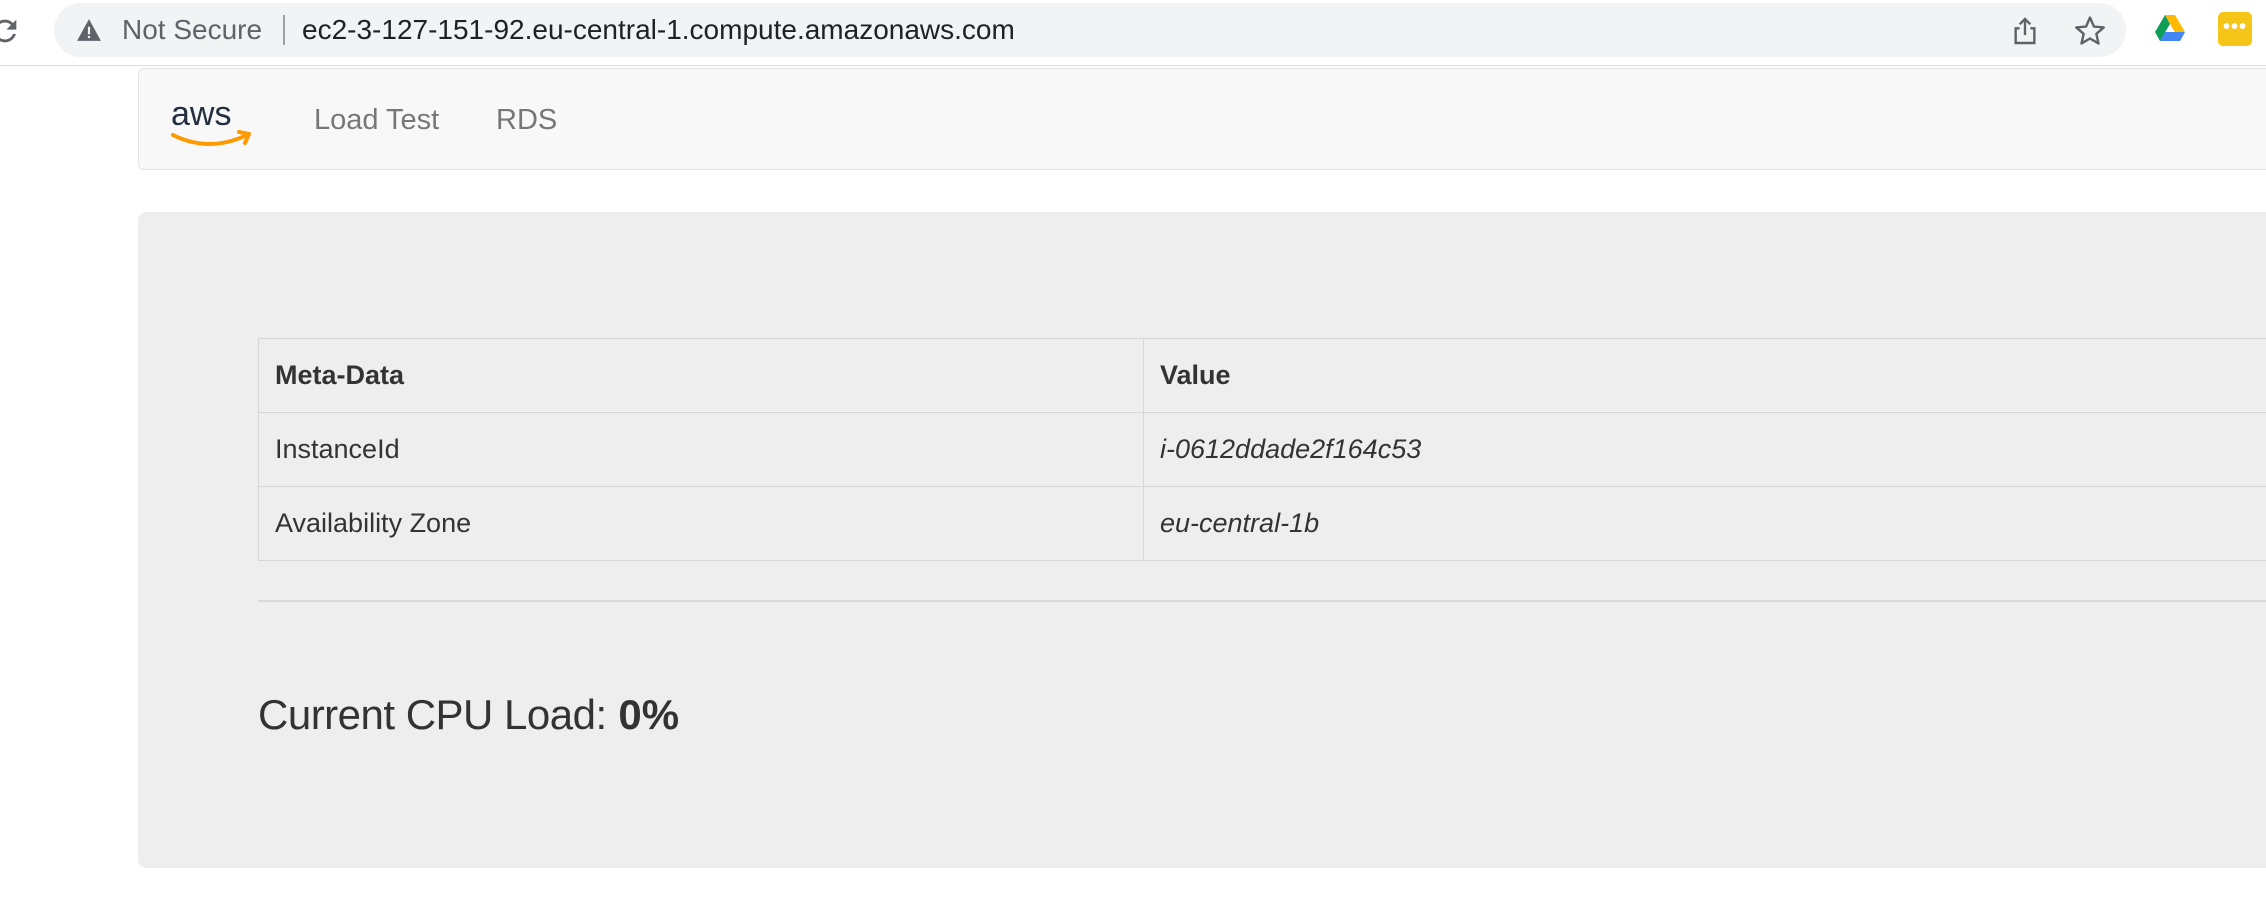  I want to click on aws-logo: aws, so click(212, 123).